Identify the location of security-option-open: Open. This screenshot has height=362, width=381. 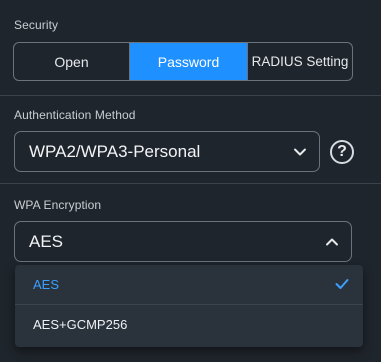
(72, 61).